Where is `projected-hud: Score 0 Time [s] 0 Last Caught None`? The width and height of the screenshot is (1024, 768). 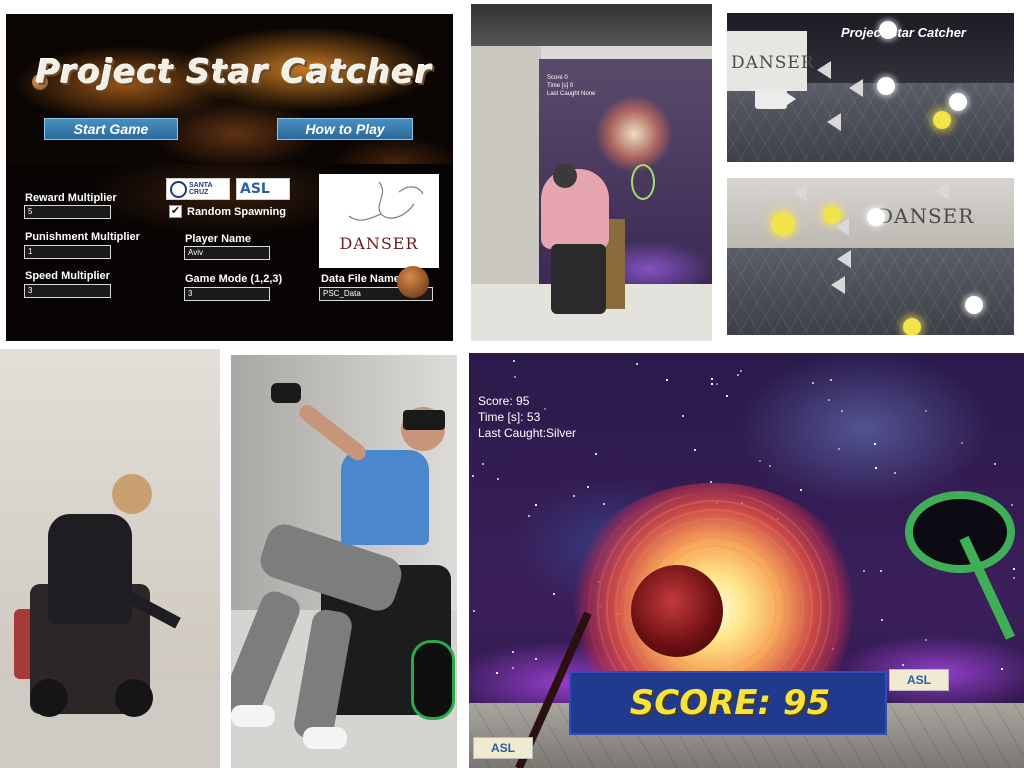 projected-hud: Score 0 Time [s] 0 Last Caught None is located at coordinates (571, 86).